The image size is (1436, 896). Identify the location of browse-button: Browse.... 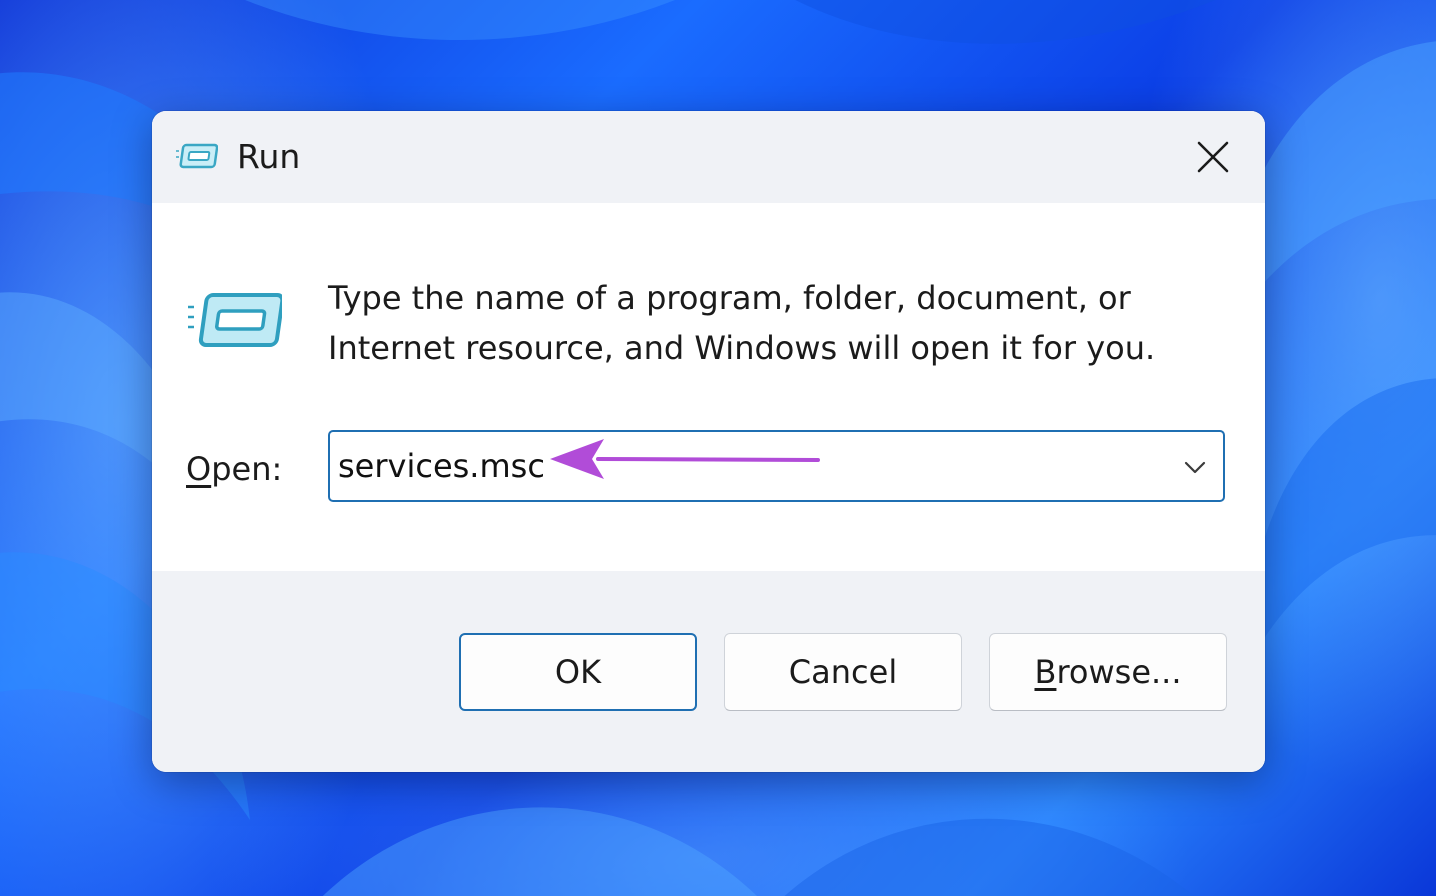
(1108, 672).